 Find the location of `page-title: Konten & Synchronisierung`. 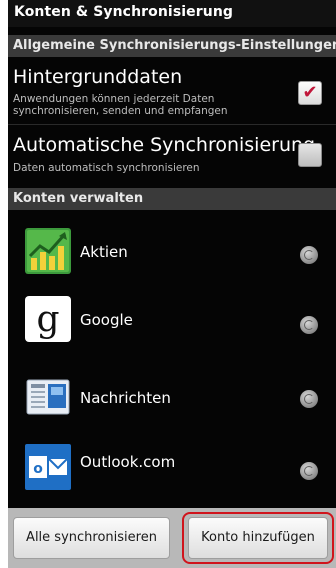

page-title: Konten & Synchronisierung is located at coordinates (172, 13).